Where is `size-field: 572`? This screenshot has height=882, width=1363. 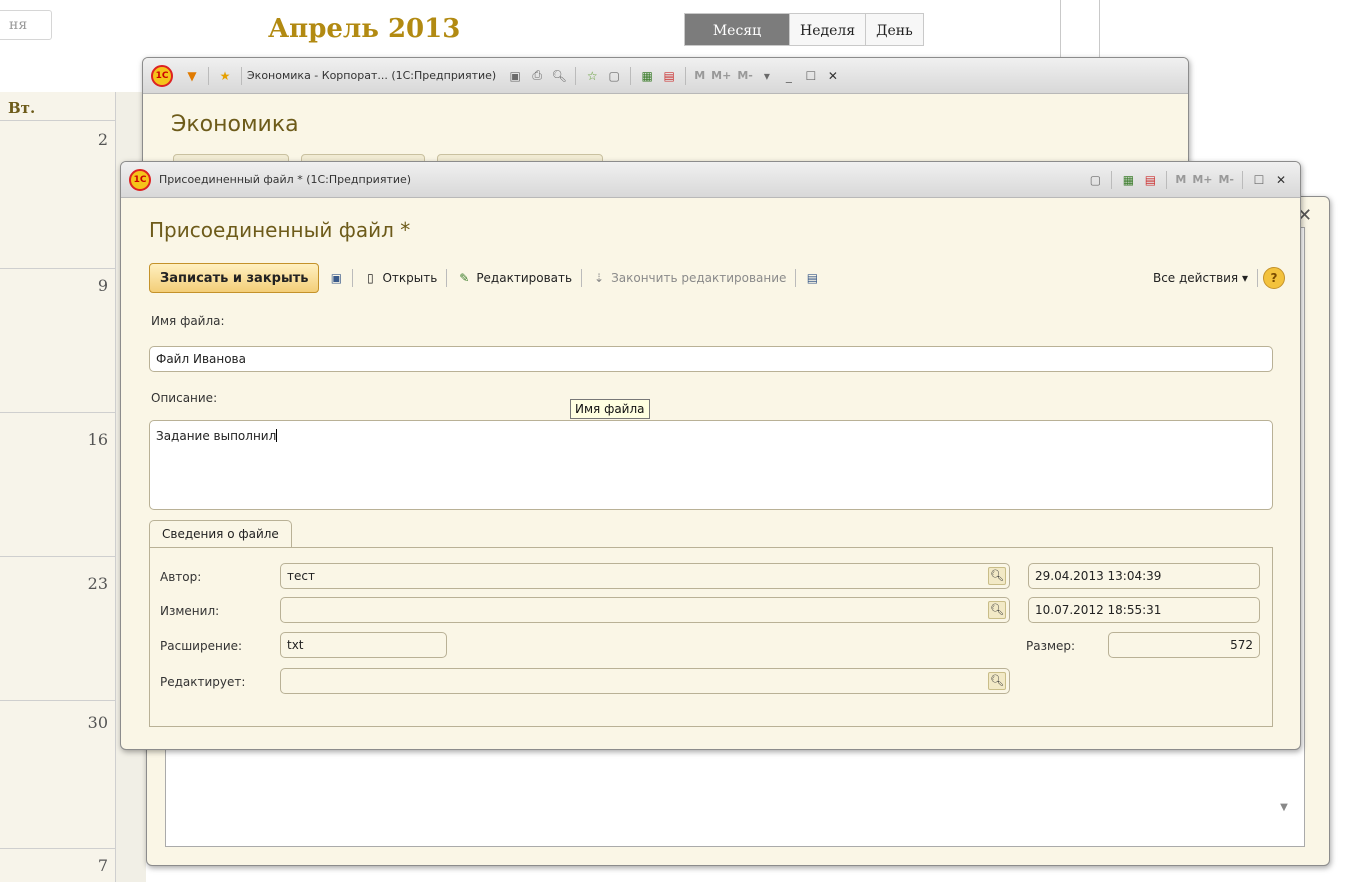 size-field: 572 is located at coordinates (1184, 645).